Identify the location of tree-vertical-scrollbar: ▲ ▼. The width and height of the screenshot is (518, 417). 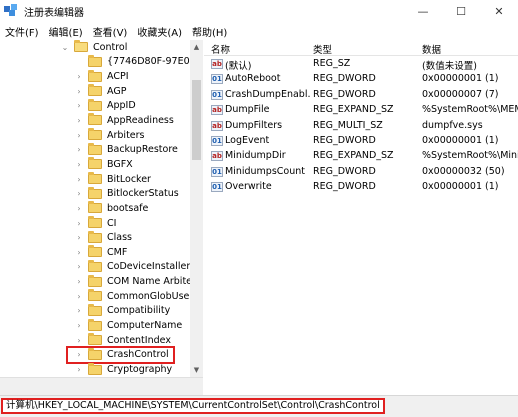
(196, 208).